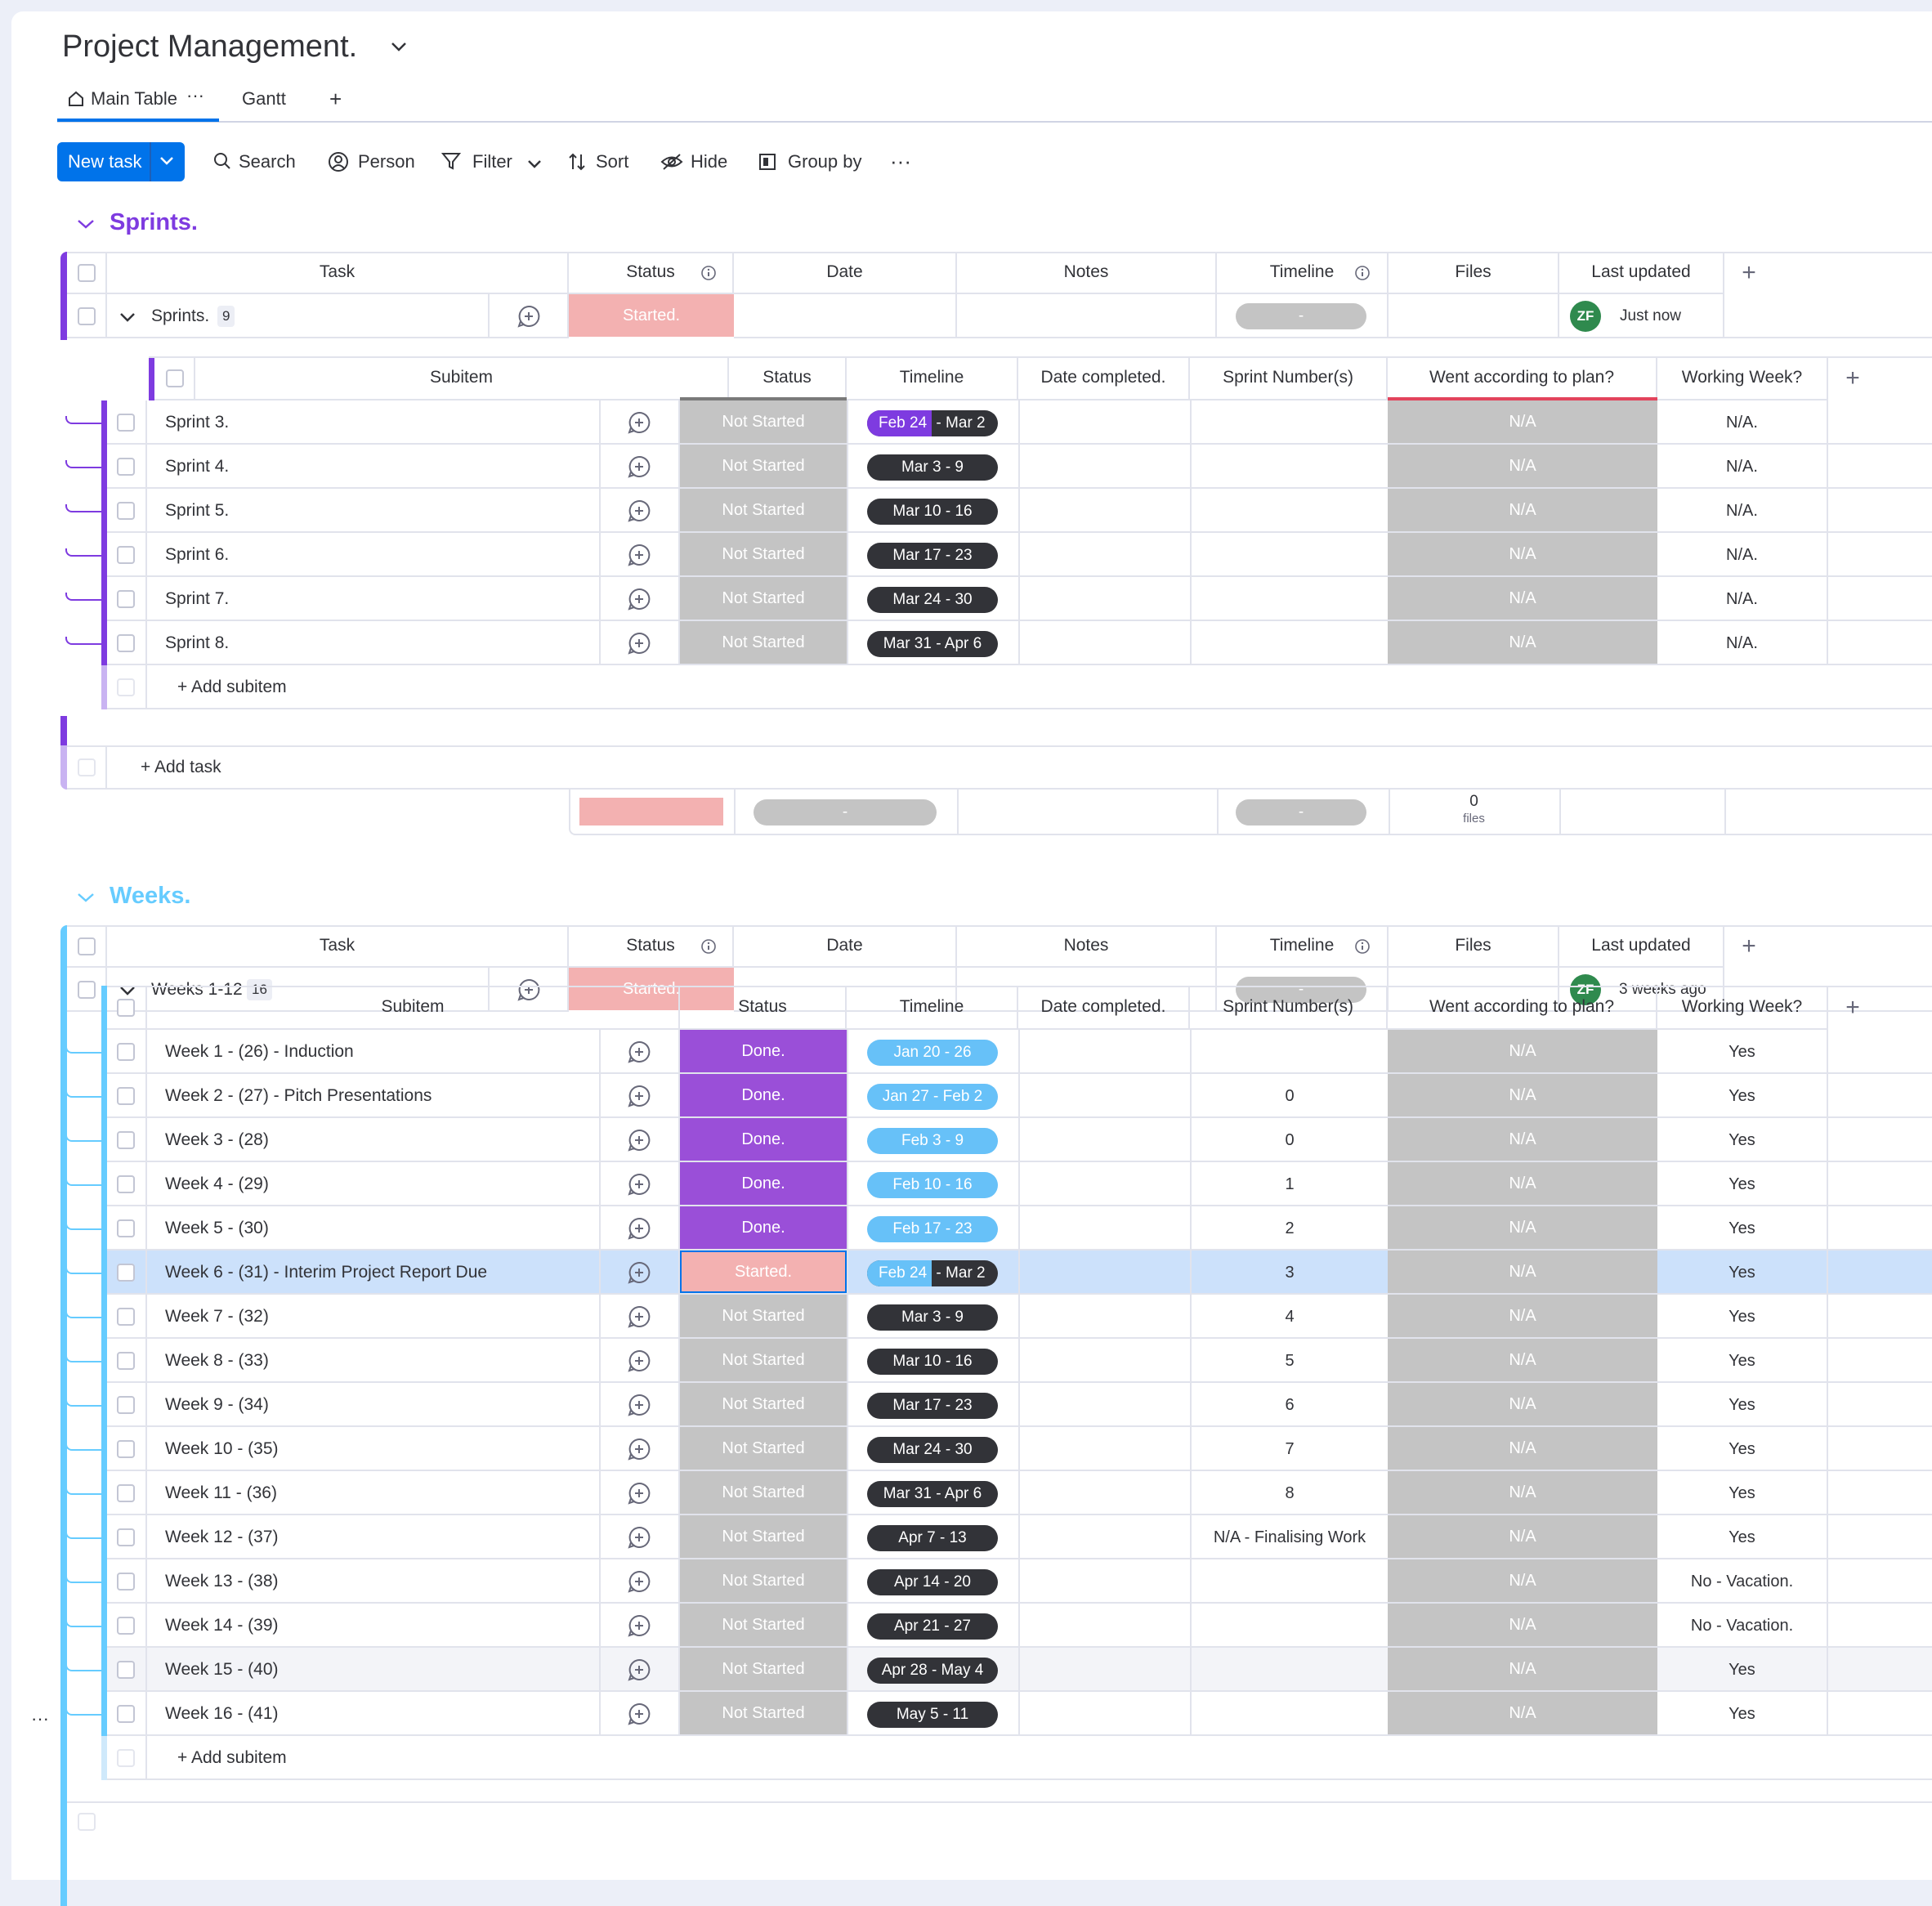 The image size is (1932, 1906). Describe the element at coordinates (1852, 1008) in the screenshot. I see `sub-add-column-button: +` at that location.